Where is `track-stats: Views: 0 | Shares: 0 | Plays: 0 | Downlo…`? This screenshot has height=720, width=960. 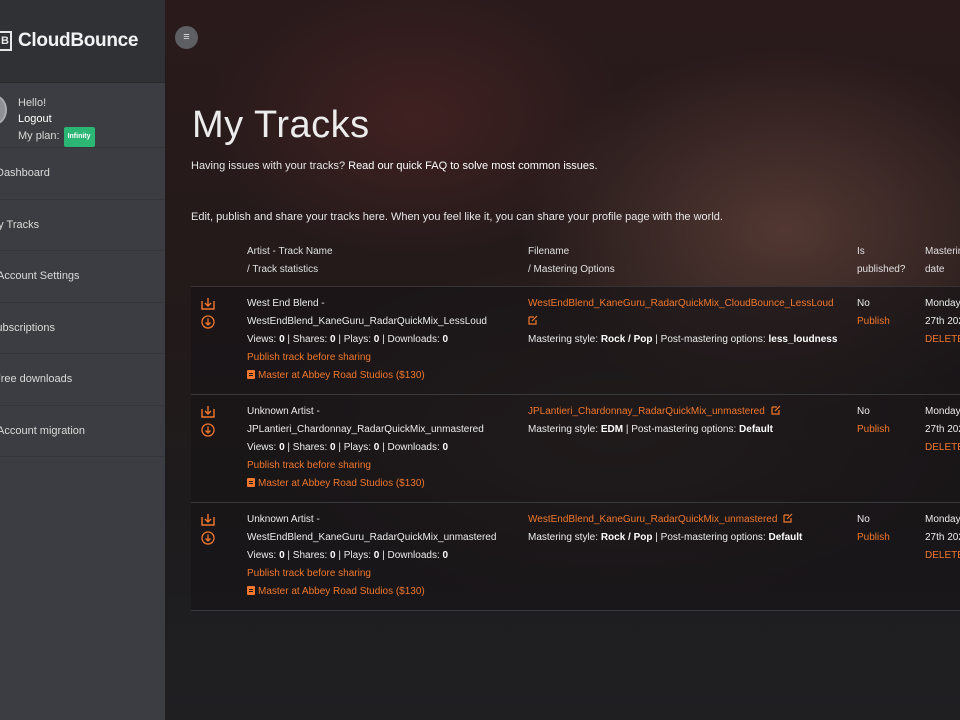 track-stats: Views: 0 | Shares: 0 | Plays: 0 | Downlo… is located at coordinates (367, 340).